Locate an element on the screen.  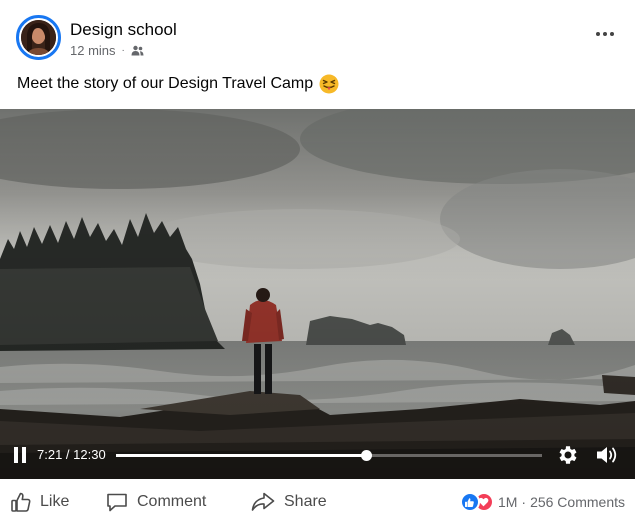
share-label: Share is located at coordinates (305, 501).